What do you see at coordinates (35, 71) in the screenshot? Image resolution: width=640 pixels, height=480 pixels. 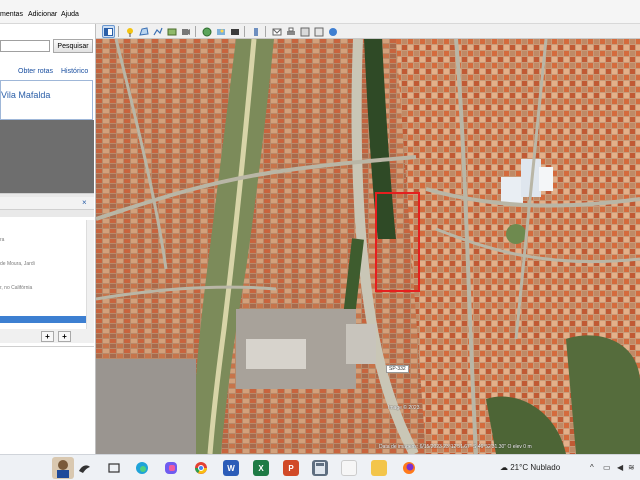 I see `get-directions-link: Obter rotas` at bounding box center [35, 71].